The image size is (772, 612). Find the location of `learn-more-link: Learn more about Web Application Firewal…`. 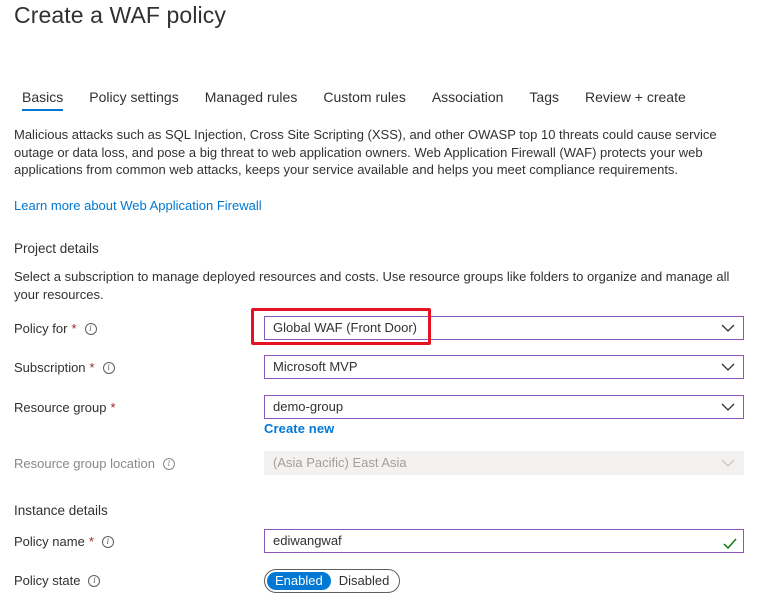

learn-more-link: Learn more about Web Application Firewal… is located at coordinates (138, 205).